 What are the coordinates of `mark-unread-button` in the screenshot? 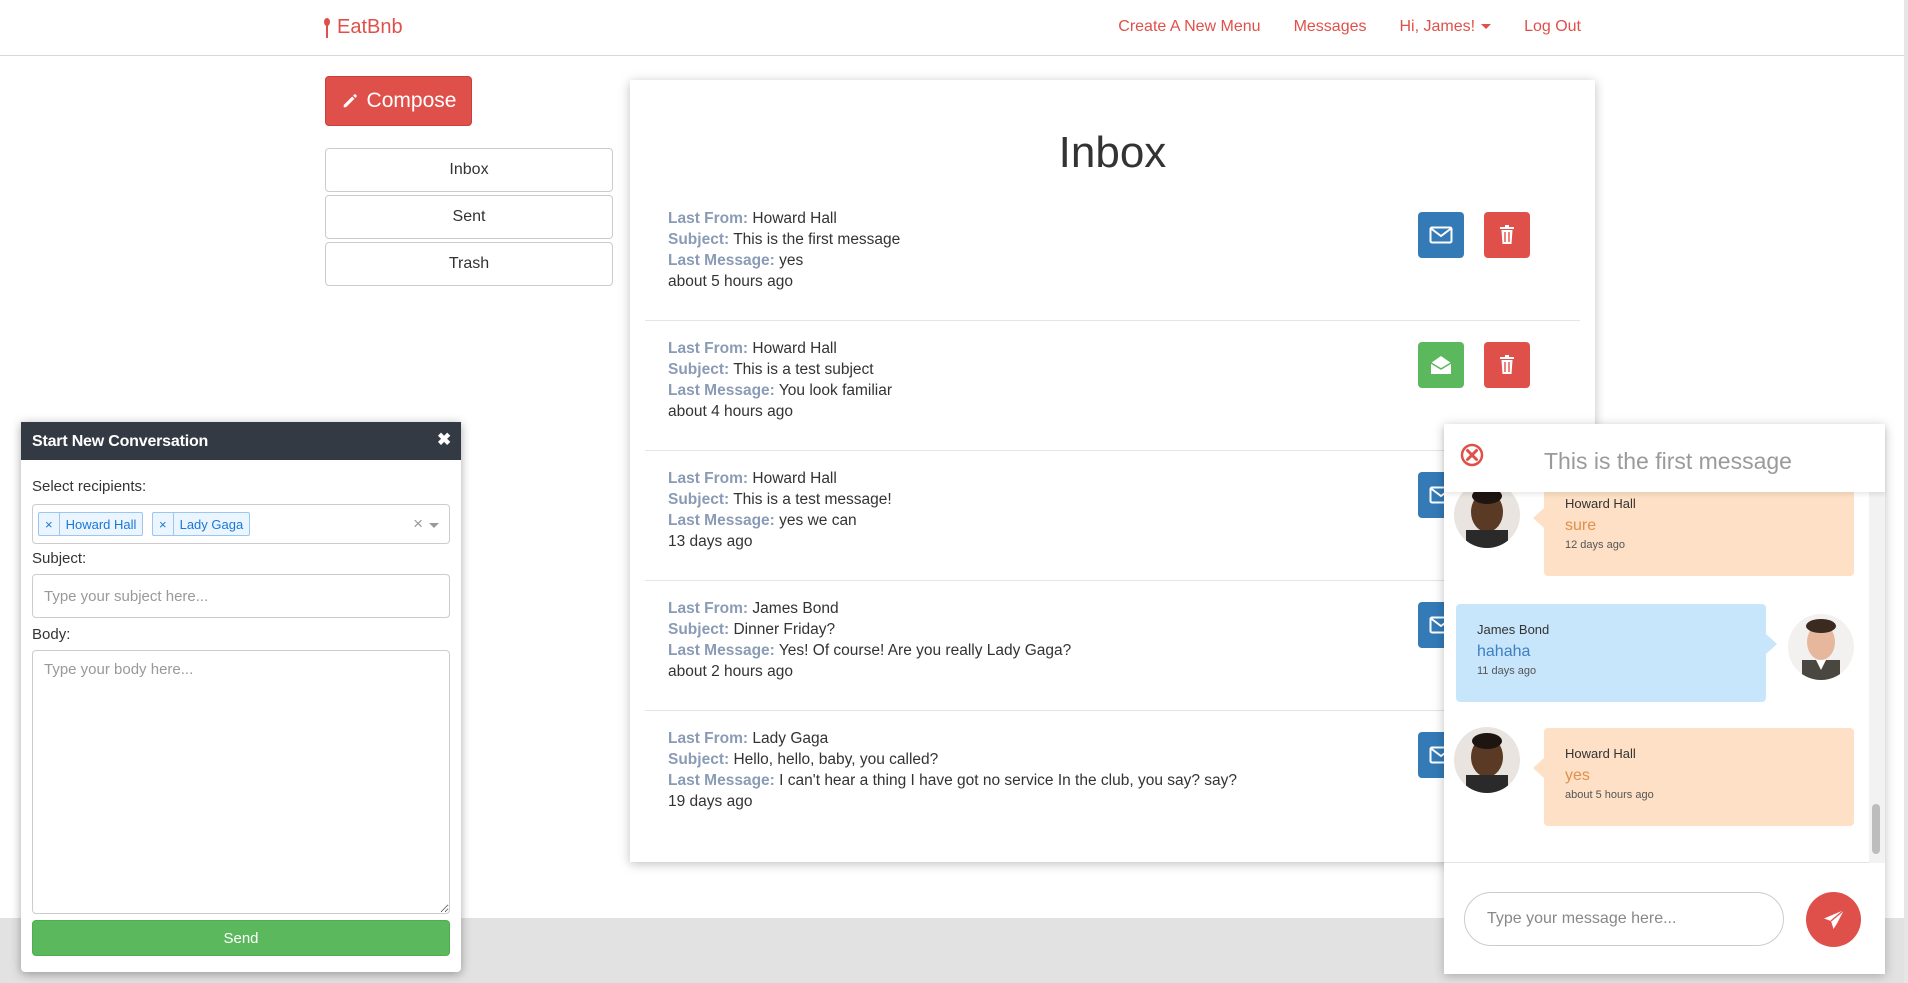 It's located at (1441, 365).